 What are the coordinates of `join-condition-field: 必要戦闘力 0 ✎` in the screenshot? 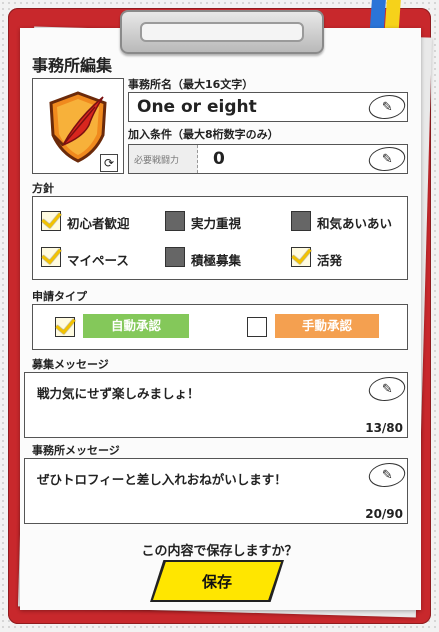 It's located at (268, 159).